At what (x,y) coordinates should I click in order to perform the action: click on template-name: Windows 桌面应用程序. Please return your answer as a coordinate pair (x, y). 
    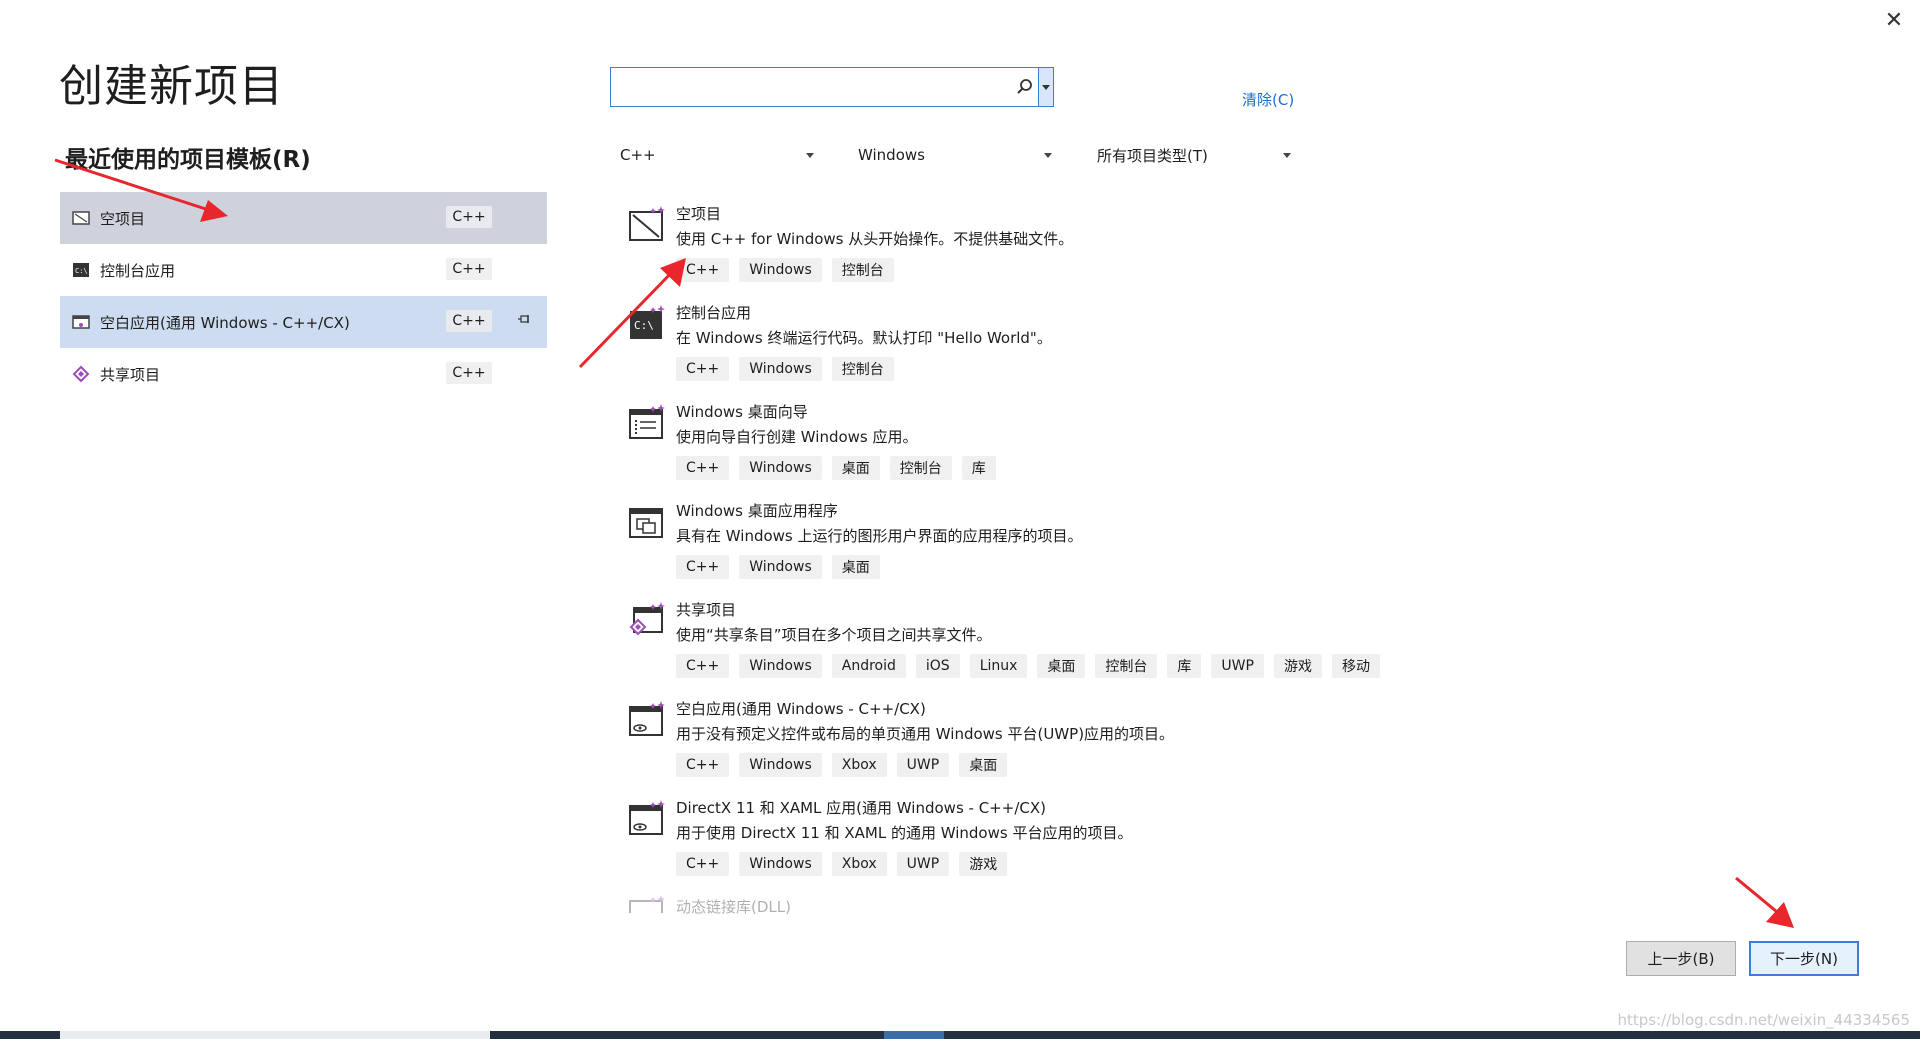
    Looking at the image, I should click on (757, 511).